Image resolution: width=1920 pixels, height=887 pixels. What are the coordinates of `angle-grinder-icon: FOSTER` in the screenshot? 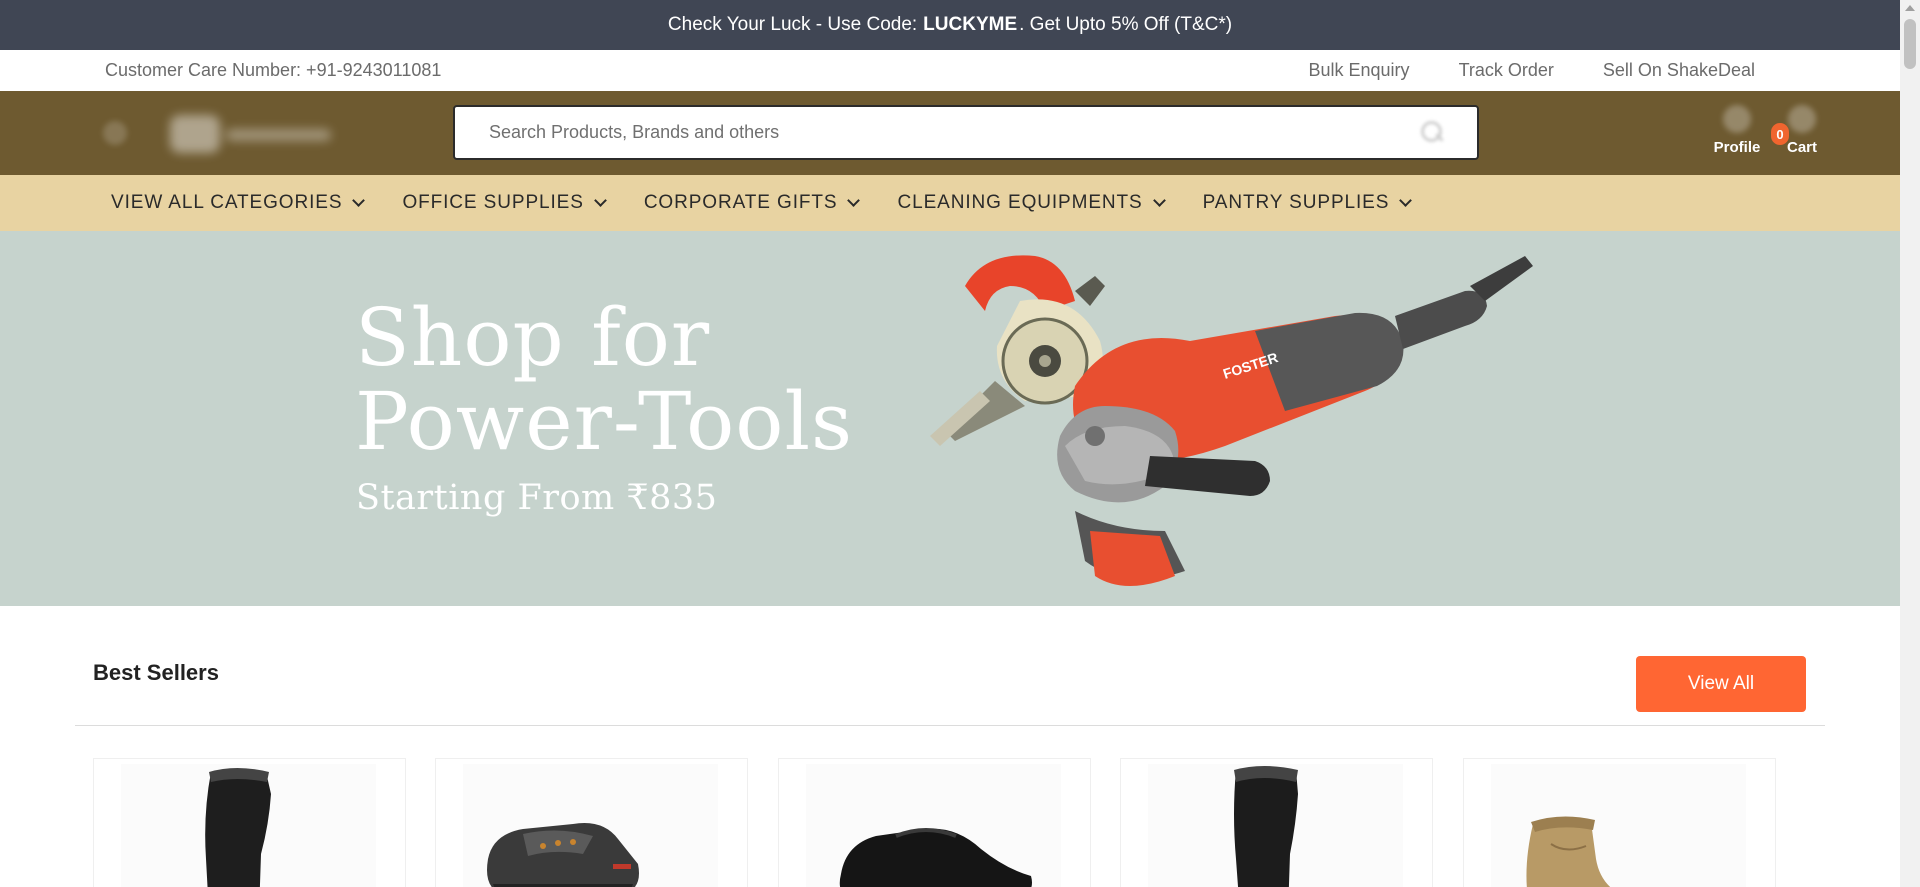 It's located at (1295, 421).